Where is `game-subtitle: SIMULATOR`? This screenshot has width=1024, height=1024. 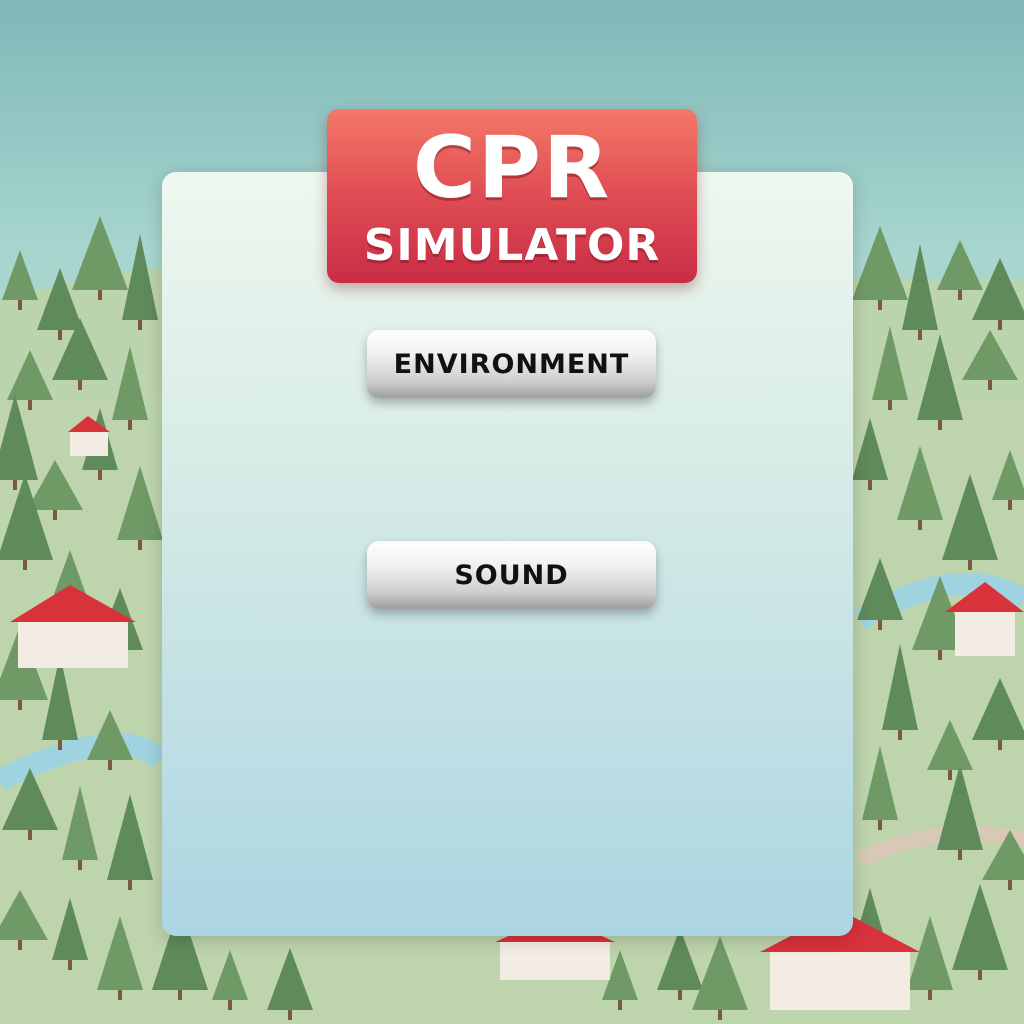
game-subtitle: SIMULATOR is located at coordinates (512, 245).